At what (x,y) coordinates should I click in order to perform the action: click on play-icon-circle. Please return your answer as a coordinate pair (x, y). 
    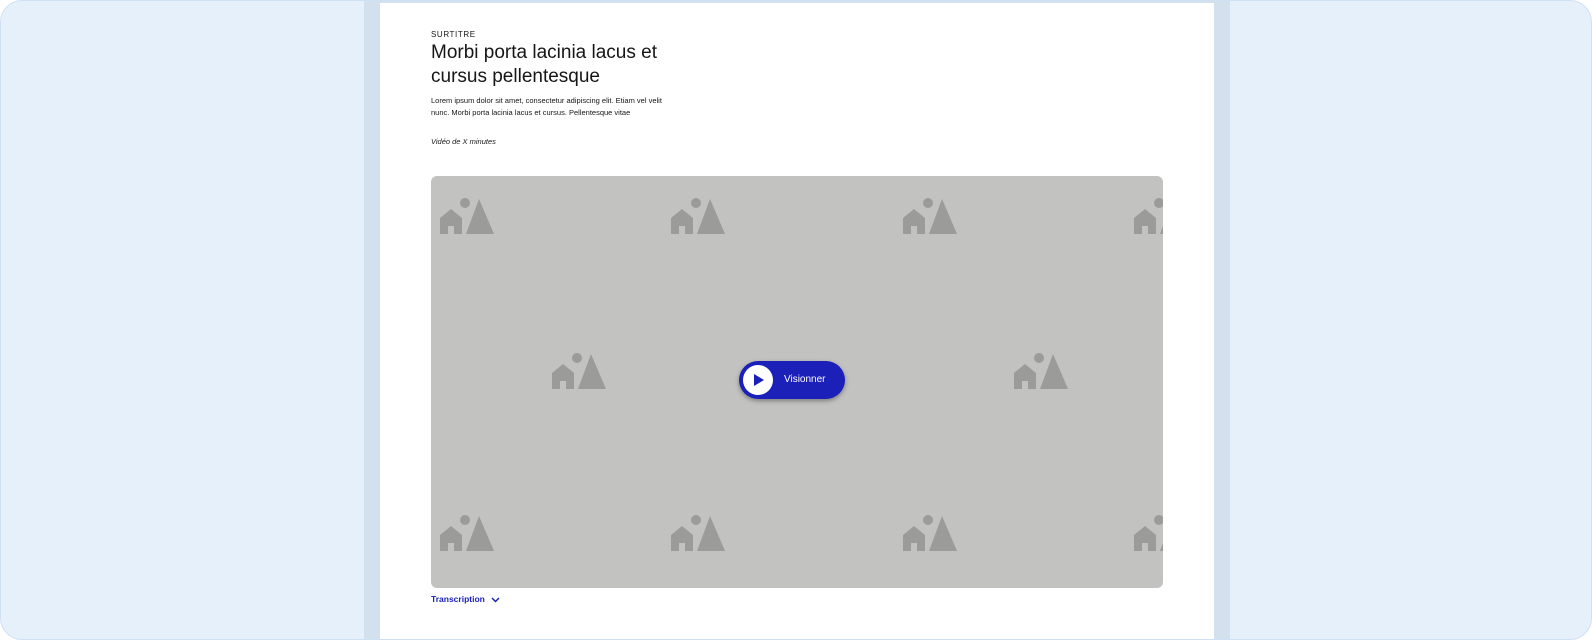
    Looking at the image, I should click on (758, 380).